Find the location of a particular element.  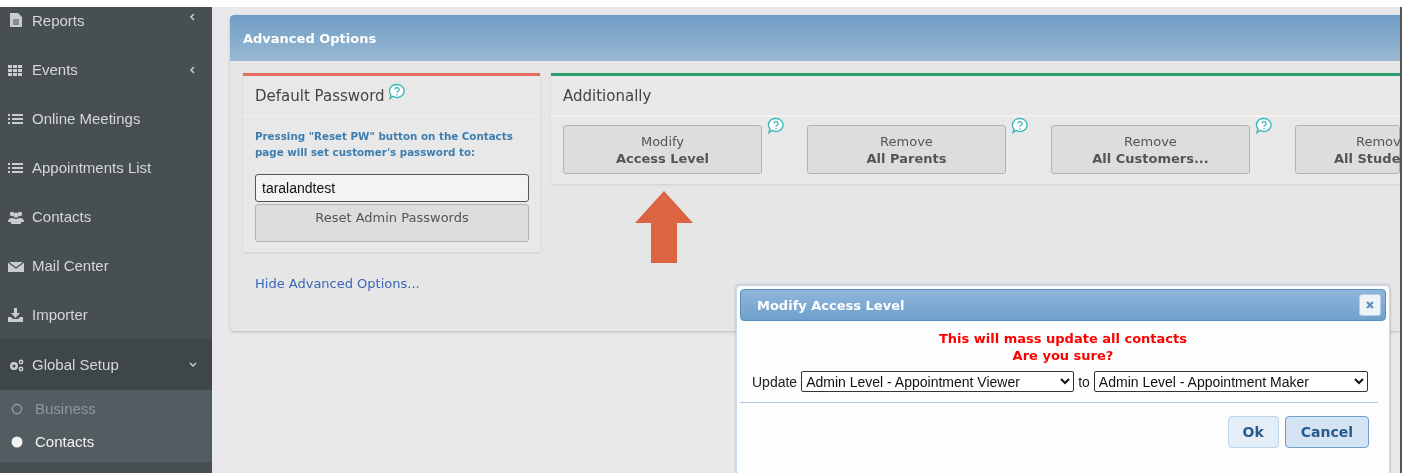

submenu-item: Contacts is located at coordinates (106, 441).